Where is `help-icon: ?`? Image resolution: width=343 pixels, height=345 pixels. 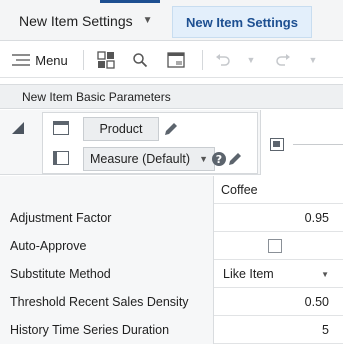 help-icon: ? is located at coordinates (219, 159).